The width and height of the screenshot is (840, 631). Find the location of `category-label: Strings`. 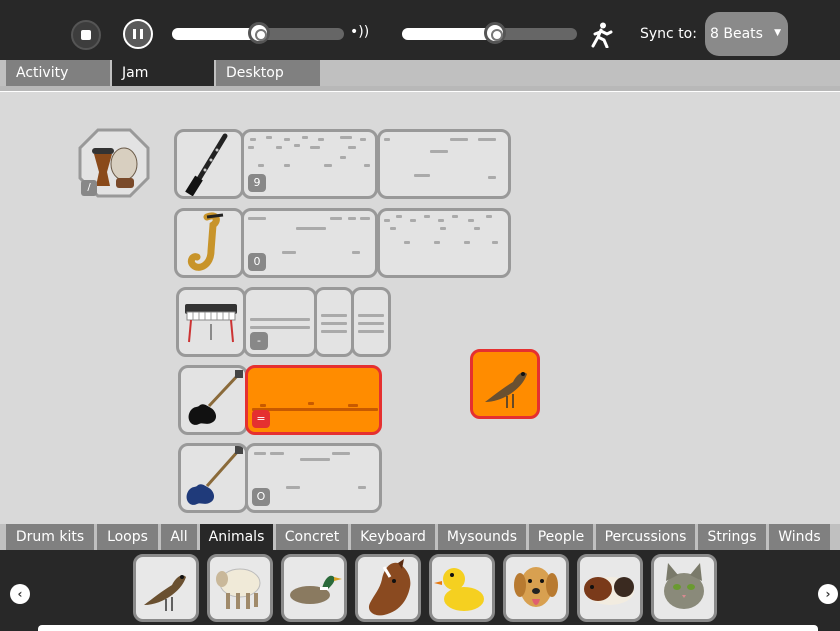

category-label: Strings is located at coordinates (732, 537).